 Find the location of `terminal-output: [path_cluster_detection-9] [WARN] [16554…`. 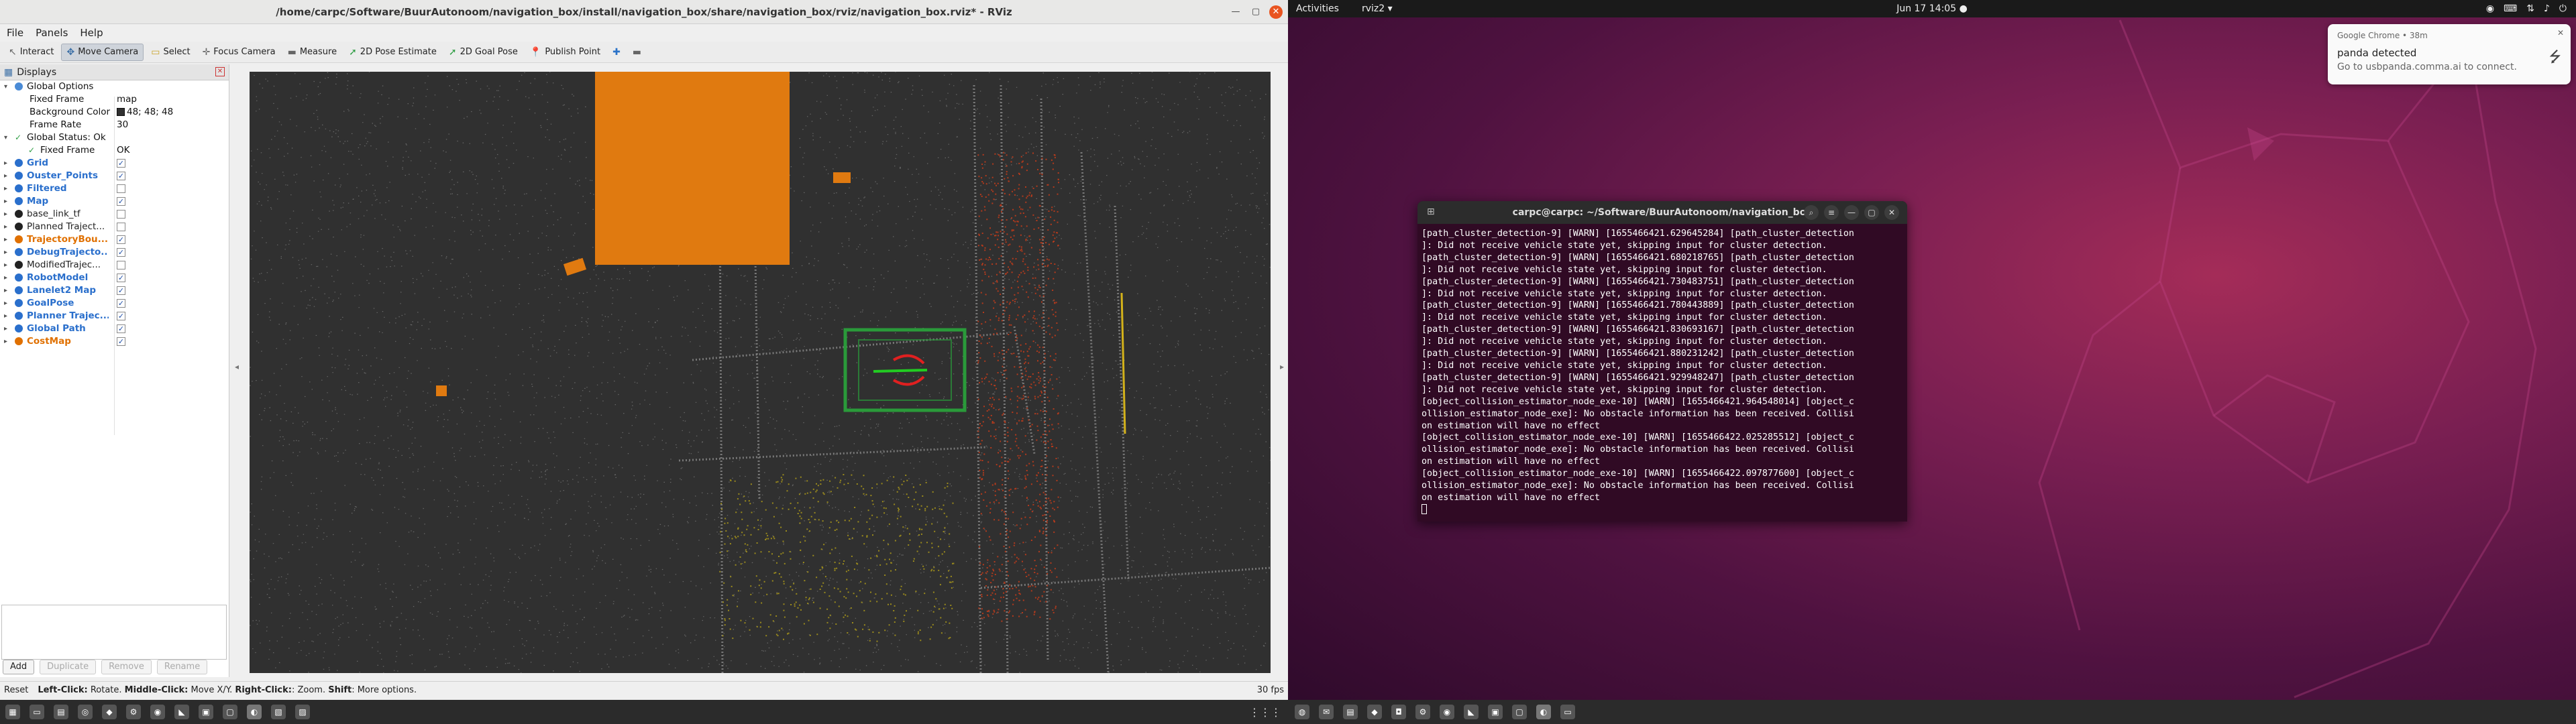

terminal-output: [path_cluster_detection-9] [WARN] [16554… is located at coordinates (1662, 372).